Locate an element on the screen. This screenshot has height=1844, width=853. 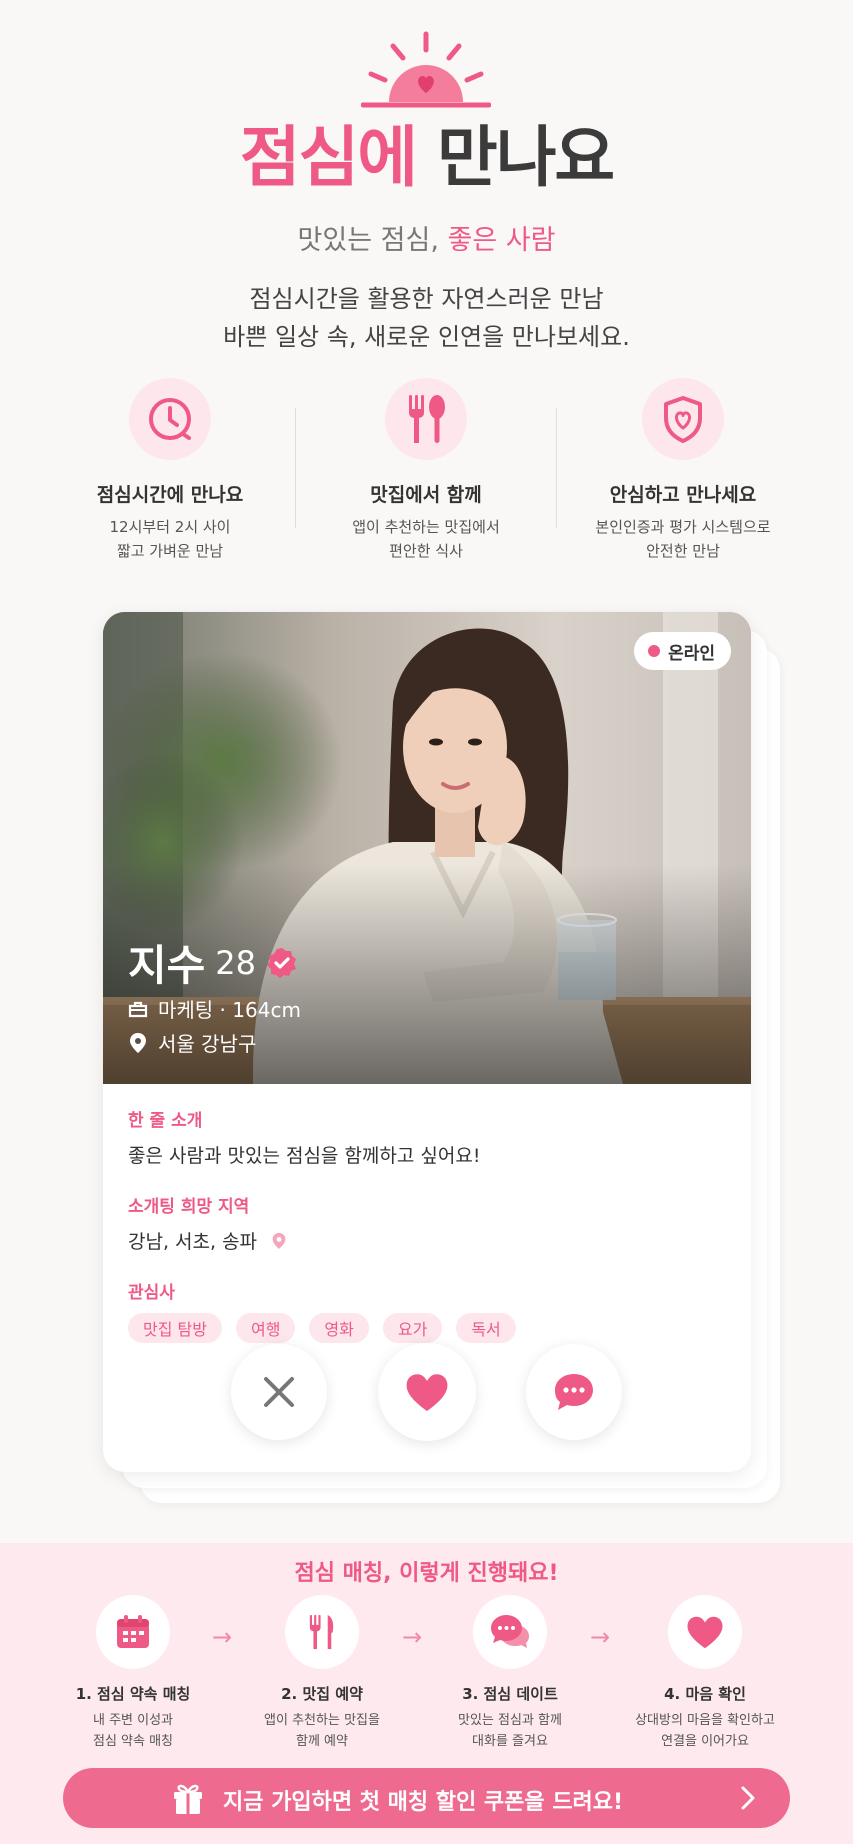
profile-job-row: 마케팅 · 164cm is located at coordinates (214, 1008).